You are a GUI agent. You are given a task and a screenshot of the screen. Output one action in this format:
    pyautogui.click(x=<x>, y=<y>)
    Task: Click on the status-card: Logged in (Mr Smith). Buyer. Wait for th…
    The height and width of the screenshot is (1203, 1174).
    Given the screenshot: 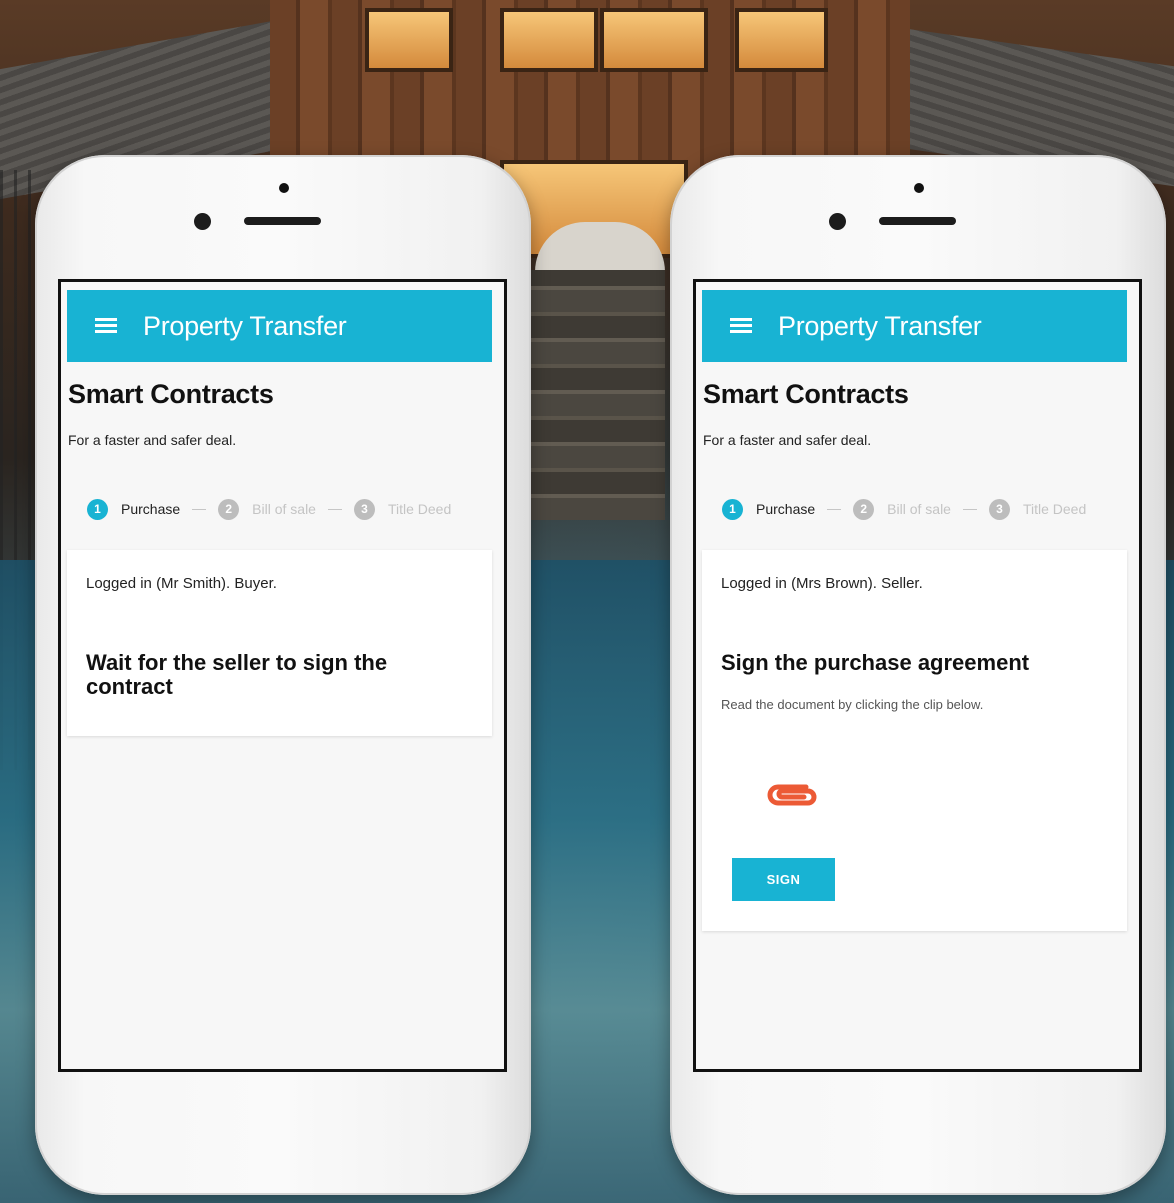 What is the action you would take?
    pyautogui.click(x=279, y=643)
    